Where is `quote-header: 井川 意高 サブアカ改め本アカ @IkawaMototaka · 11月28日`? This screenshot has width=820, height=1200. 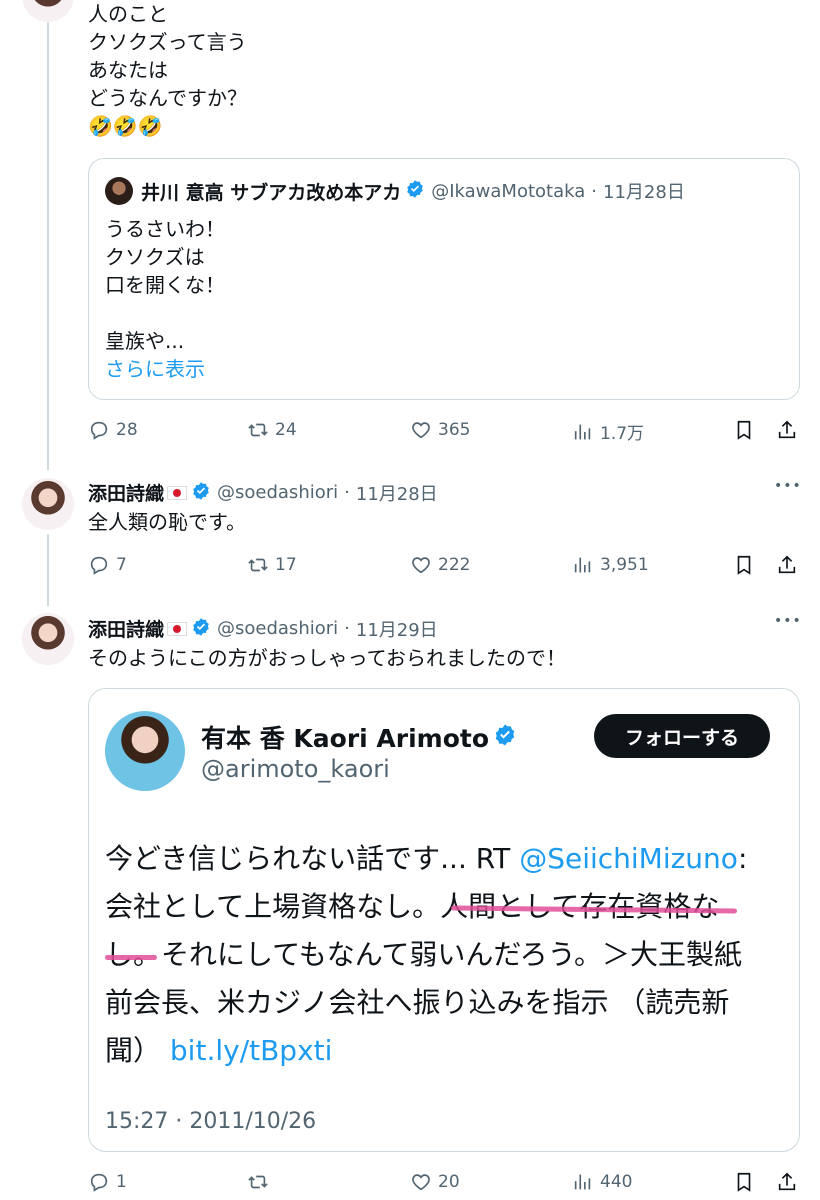 quote-header: 井川 意高 サブアカ改め本アカ @IkawaMototaka · 11月28日 is located at coordinates (395, 191).